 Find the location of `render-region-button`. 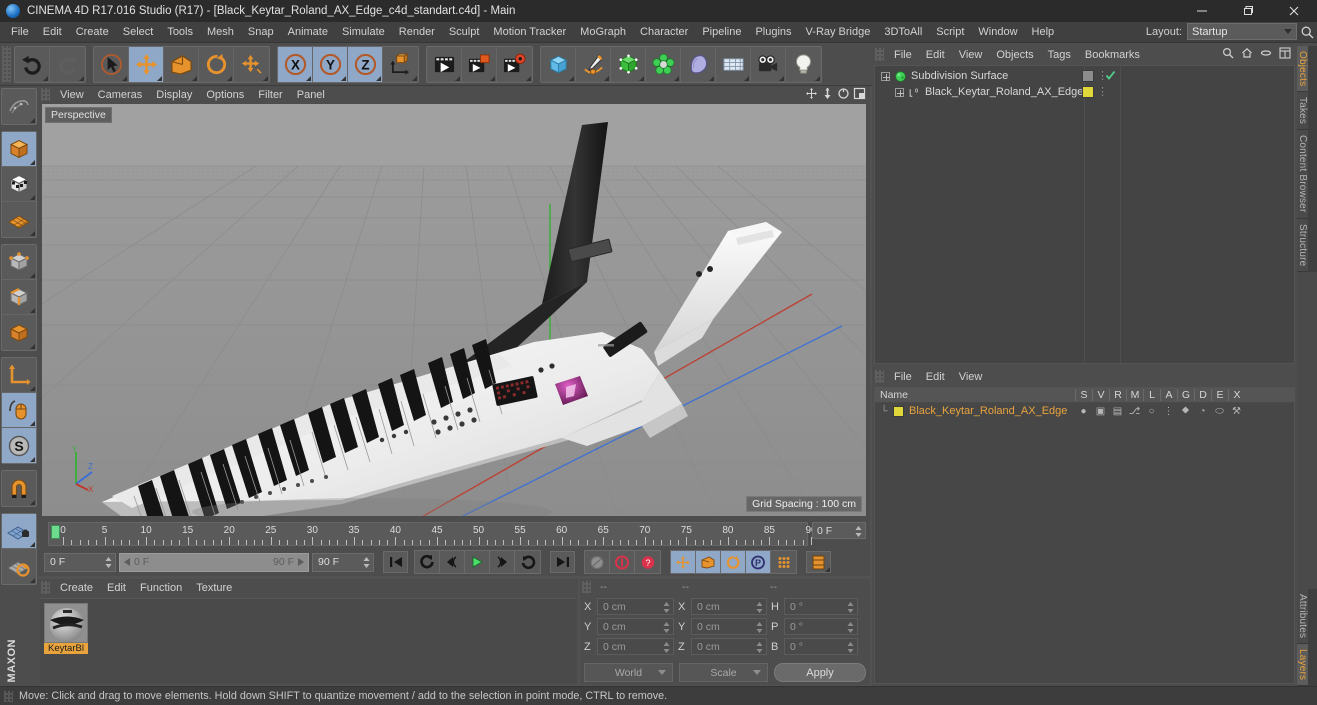

render-region-button is located at coordinates (479, 64).